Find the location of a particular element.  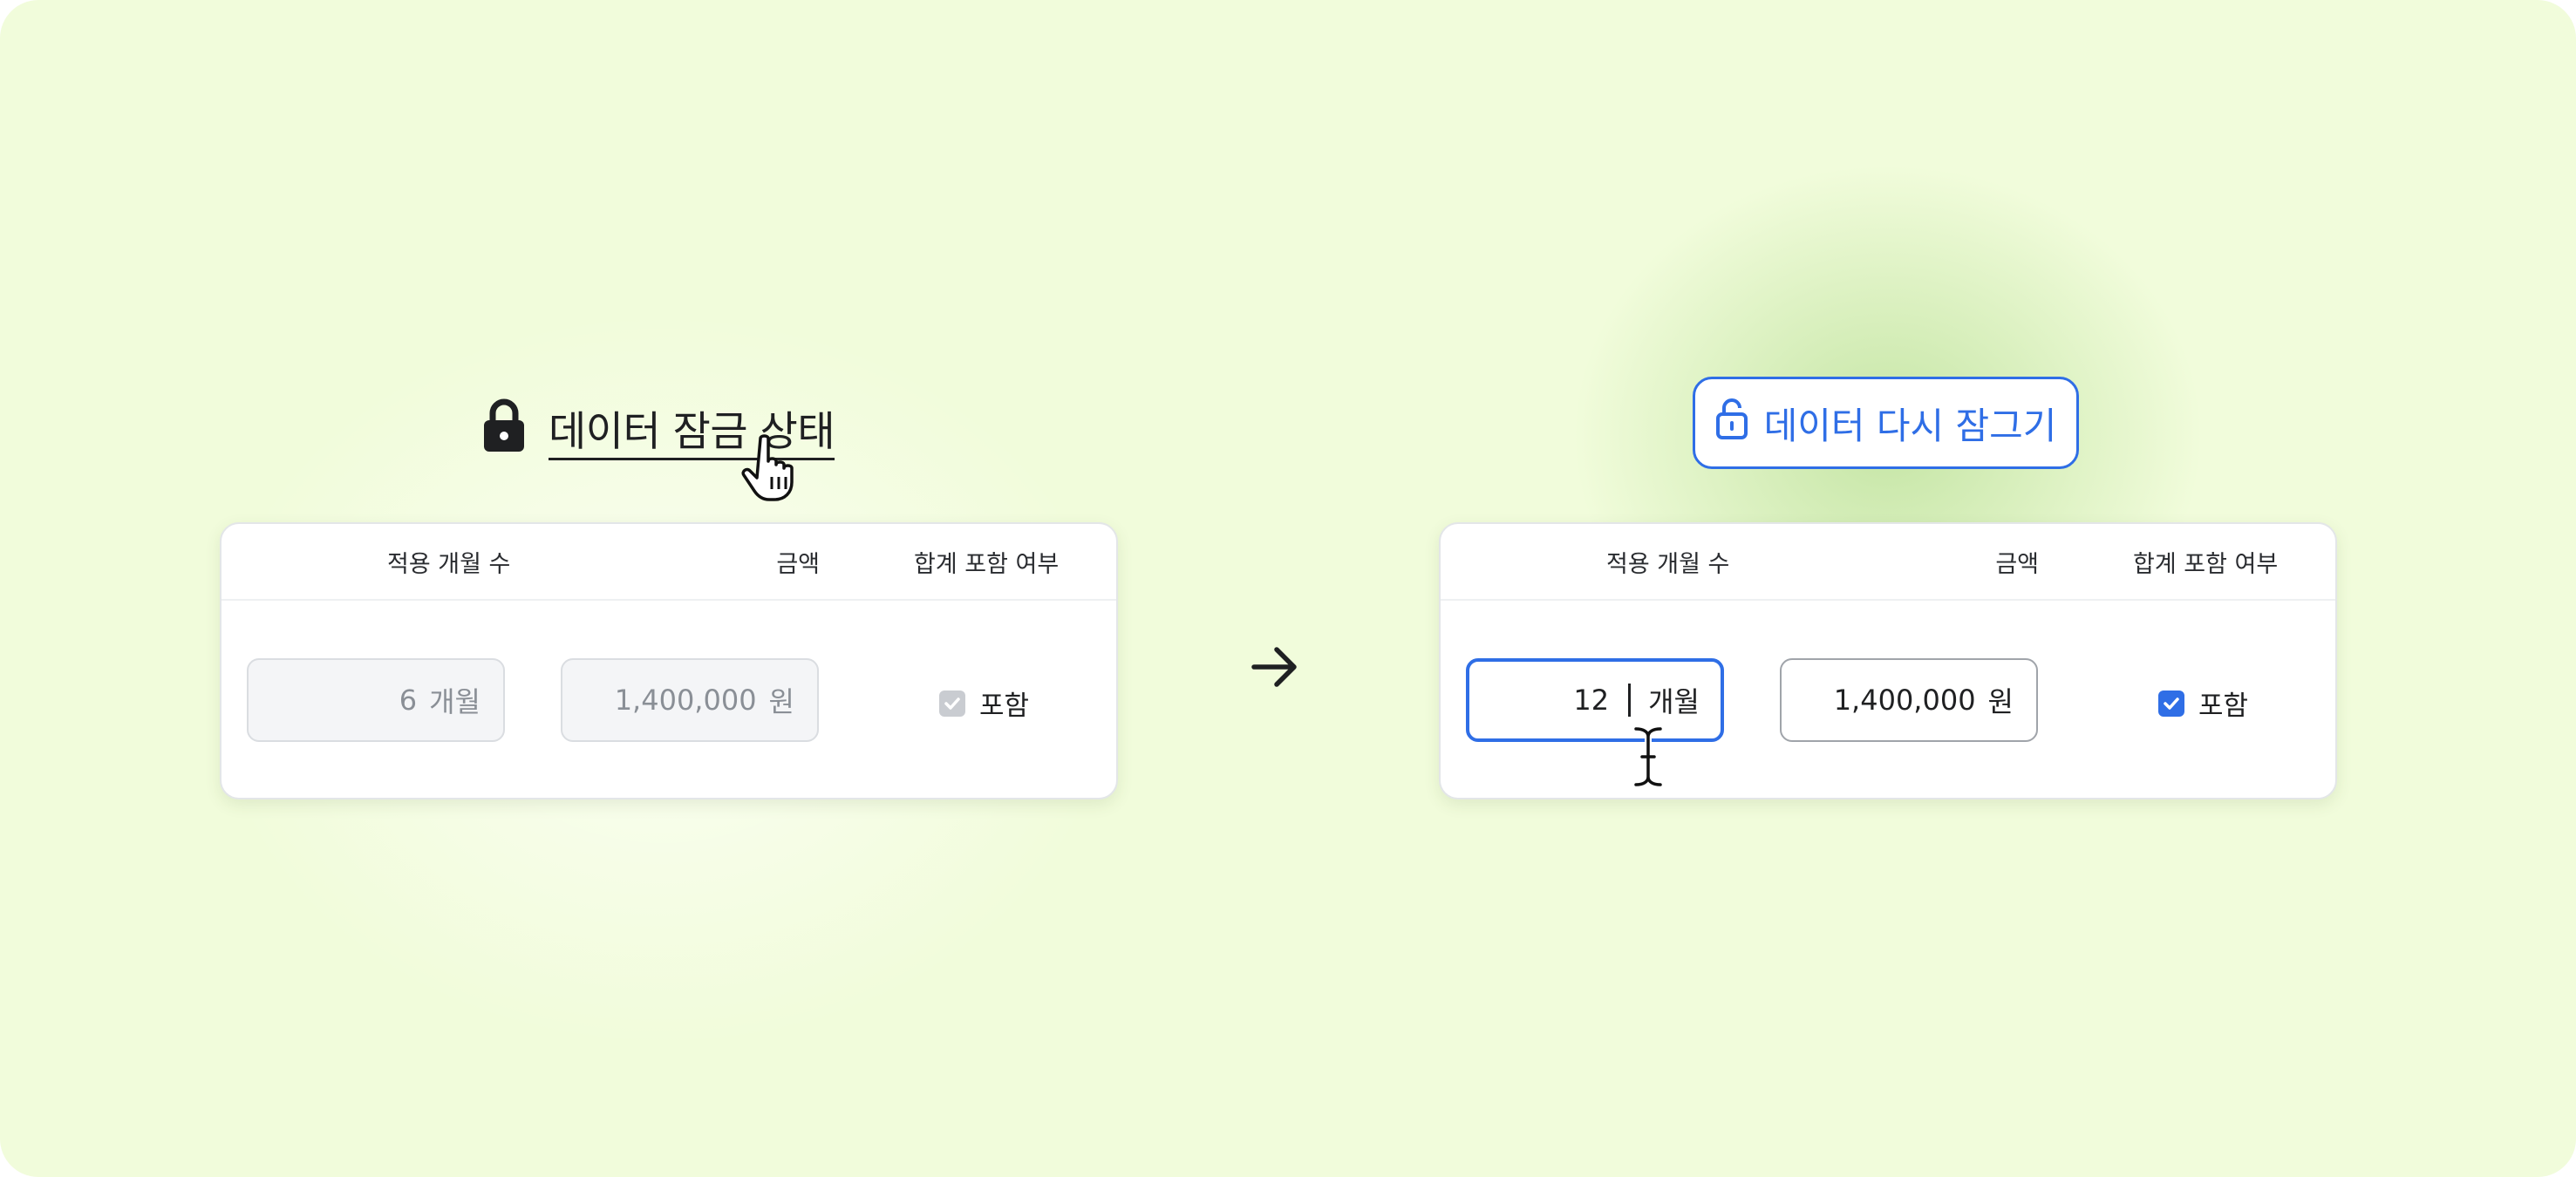

amount-input-disabled: 1,400,000 원 is located at coordinates (690, 700).